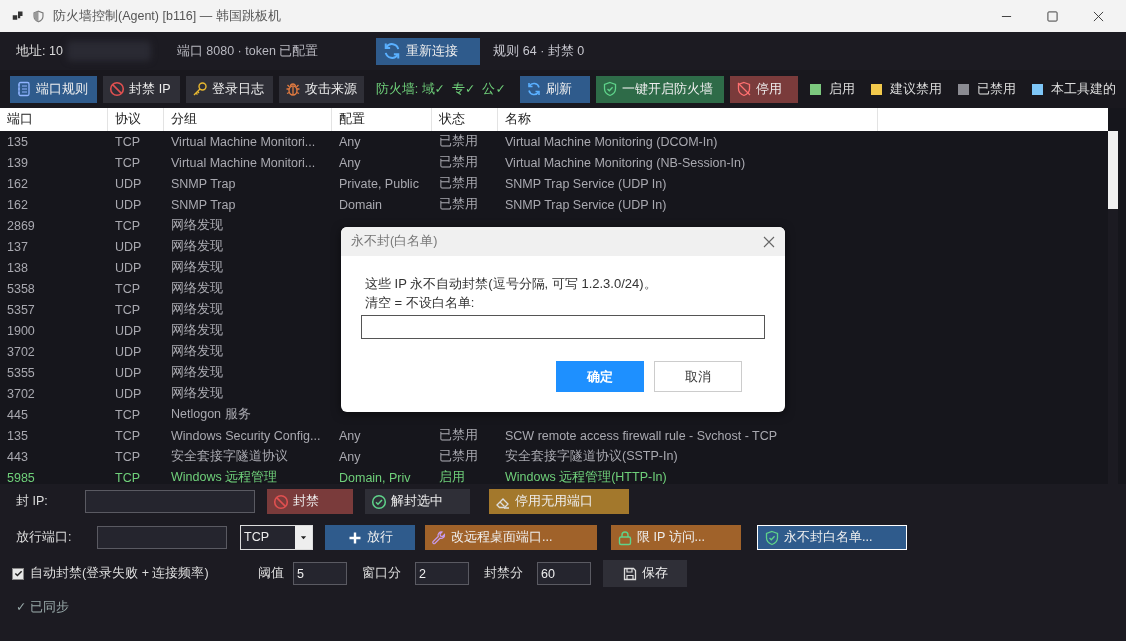  What do you see at coordinates (276, 537) in the screenshot?
I see `protocol-select: TCP` at bounding box center [276, 537].